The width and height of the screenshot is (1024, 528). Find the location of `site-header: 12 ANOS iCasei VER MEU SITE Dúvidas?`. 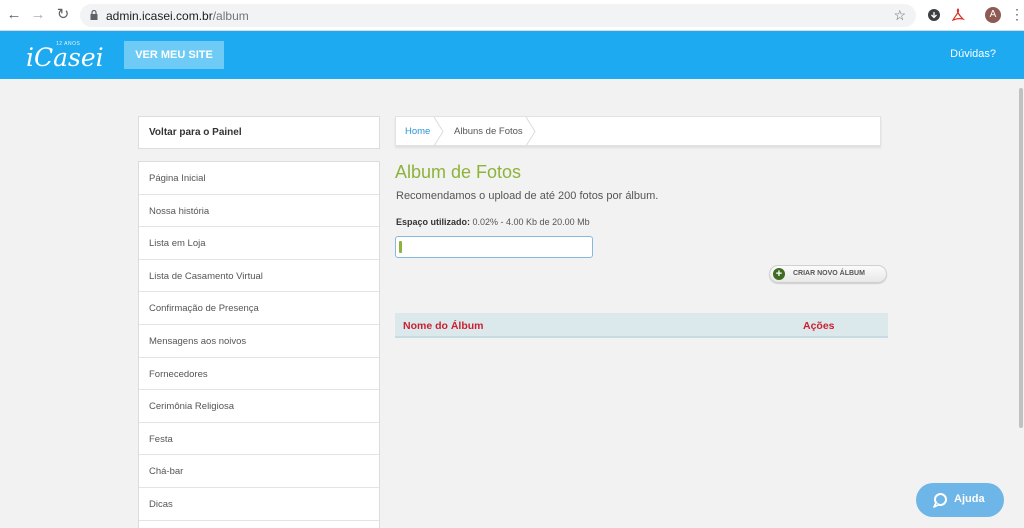

site-header: 12 ANOS iCasei VER MEU SITE Dúvidas? is located at coordinates (512, 55).